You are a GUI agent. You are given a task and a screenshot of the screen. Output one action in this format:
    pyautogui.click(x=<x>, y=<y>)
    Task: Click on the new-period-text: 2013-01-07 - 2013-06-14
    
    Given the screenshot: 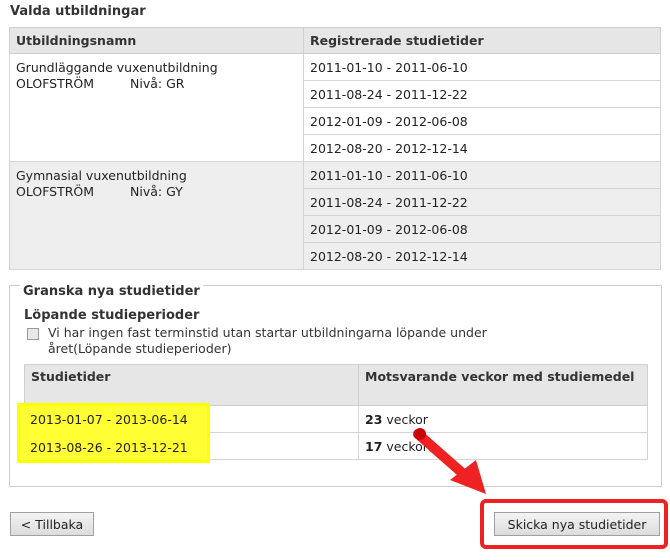 What is the action you would take?
    pyautogui.click(x=109, y=419)
    